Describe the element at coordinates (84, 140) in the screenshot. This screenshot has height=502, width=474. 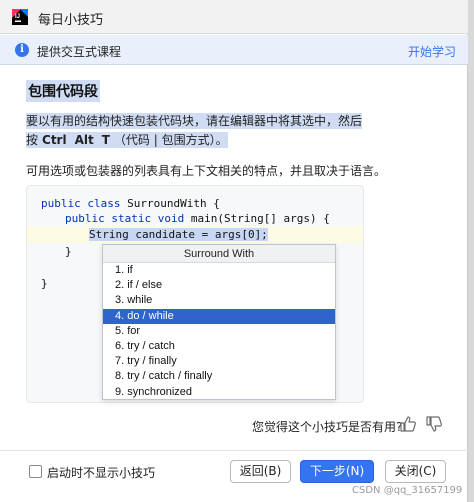
I see `shortcut-key-alt: Alt` at that location.